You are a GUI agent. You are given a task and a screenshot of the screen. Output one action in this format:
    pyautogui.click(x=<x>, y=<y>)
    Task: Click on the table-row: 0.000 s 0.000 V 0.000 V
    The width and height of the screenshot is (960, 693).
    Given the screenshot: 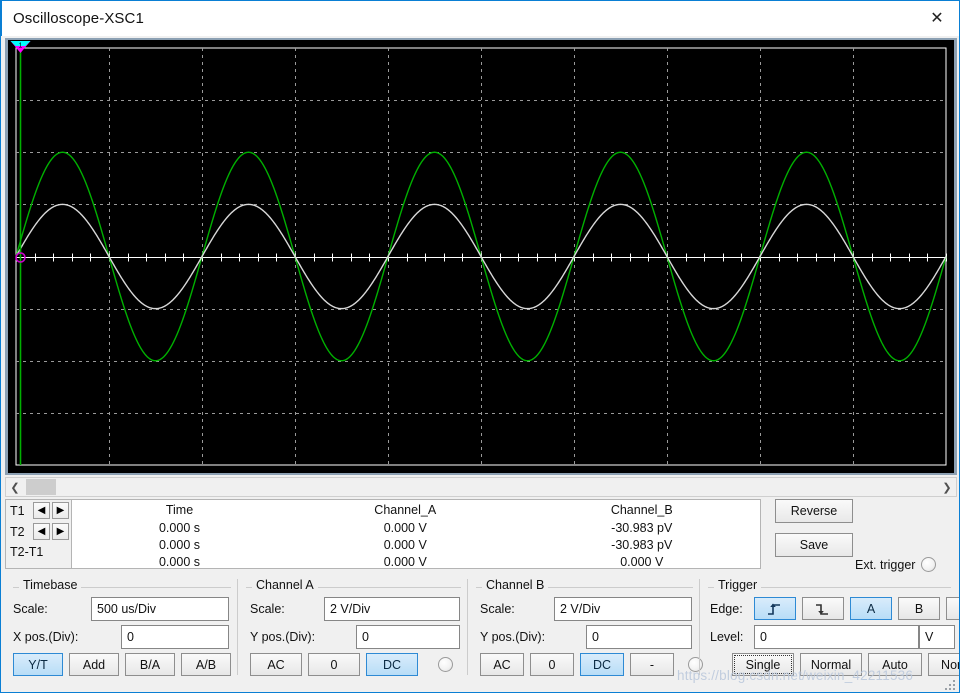 What is the action you would take?
    pyautogui.click(x=416, y=561)
    